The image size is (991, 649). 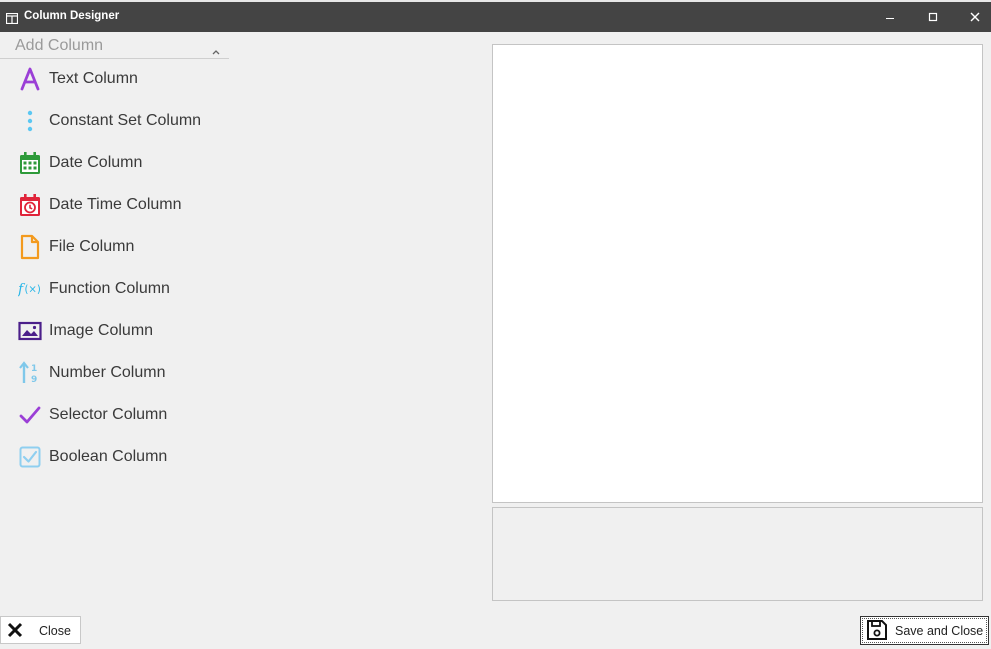 What do you see at coordinates (216, 51) in the screenshot?
I see `chevron-up-icon` at bounding box center [216, 51].